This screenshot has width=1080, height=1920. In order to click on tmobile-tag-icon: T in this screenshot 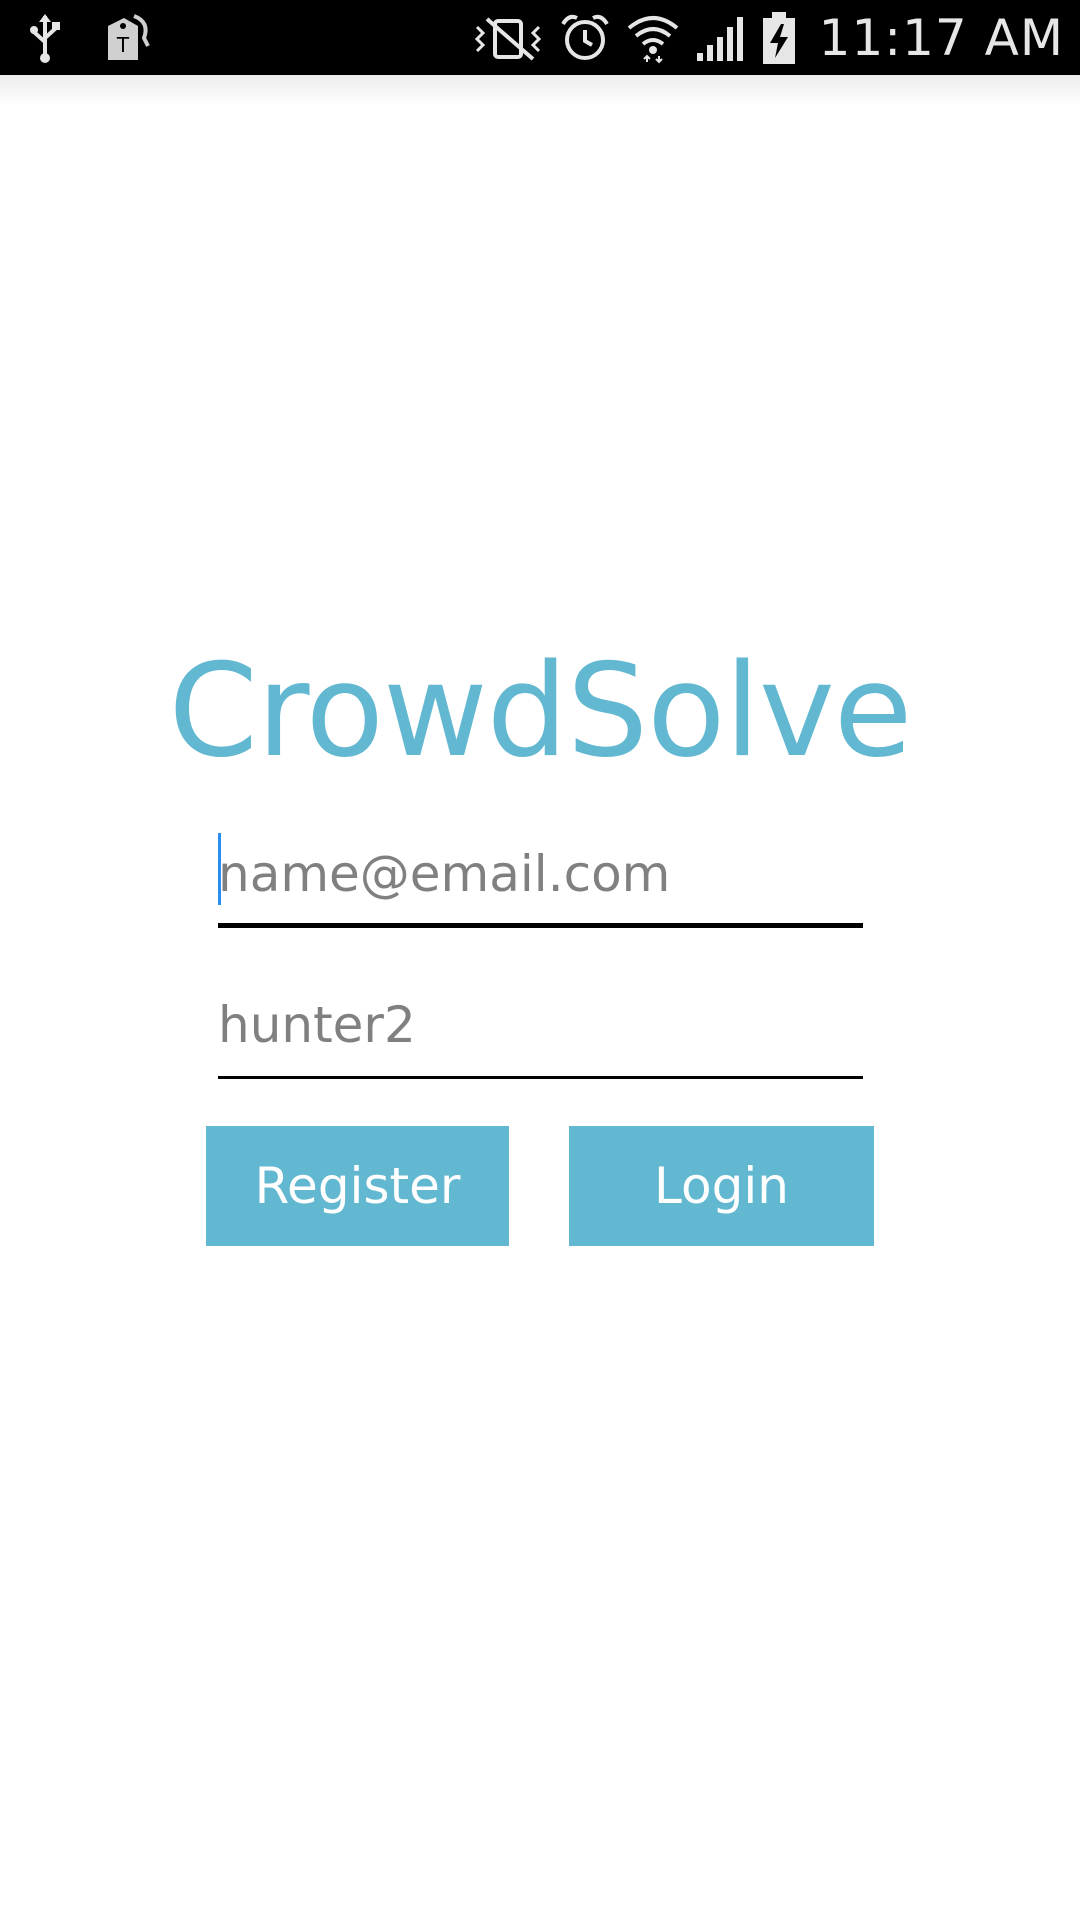, I will do `click(128, 38)`.